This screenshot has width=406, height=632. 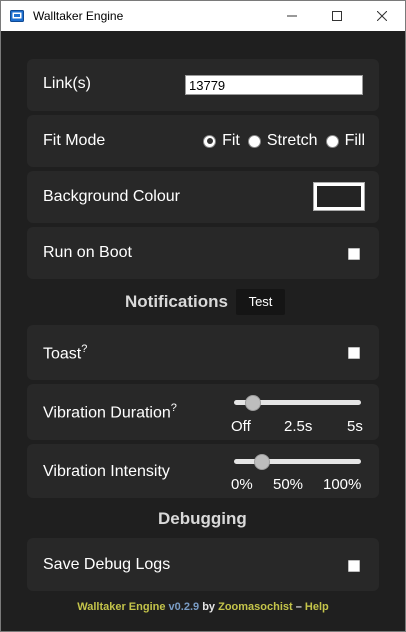 What do you see at coordinates (253, 403) in the screenshot?
I see `vibration-duration-slider-thumb` at bounding box center [253, 403].